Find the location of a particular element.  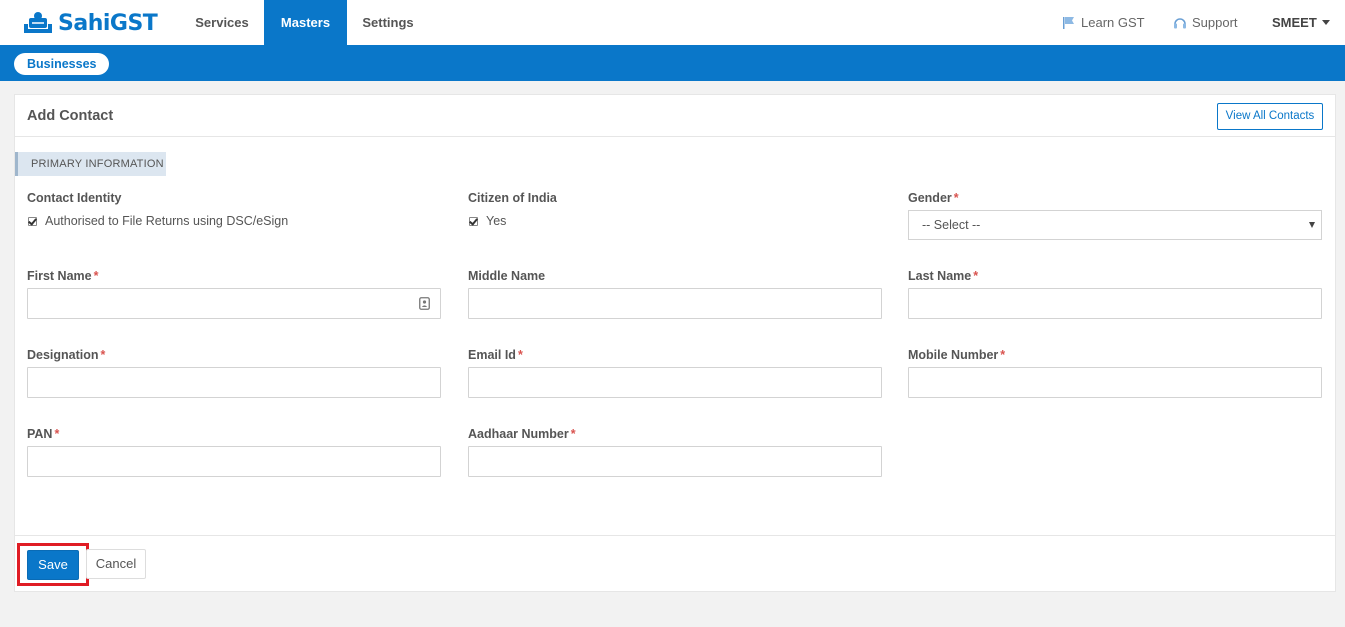

support-link: Support is located at coordinates (1205, 22).